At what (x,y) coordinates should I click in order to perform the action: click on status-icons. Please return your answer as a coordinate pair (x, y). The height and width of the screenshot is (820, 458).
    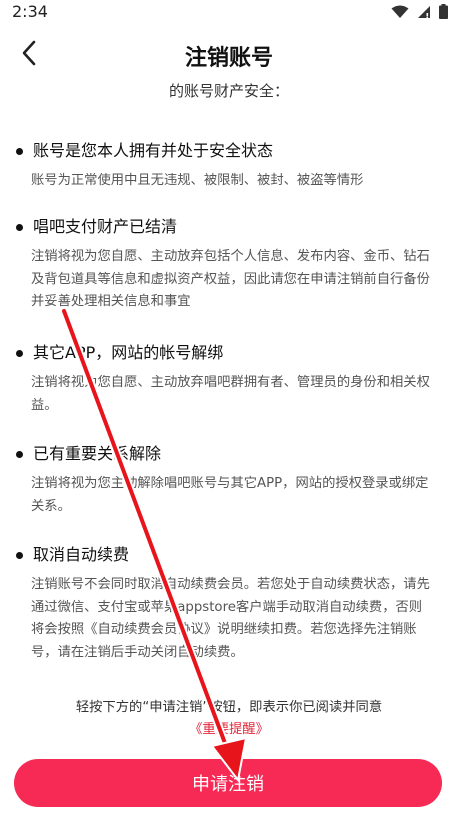
    Looking at the image, I should click on (419, 13).